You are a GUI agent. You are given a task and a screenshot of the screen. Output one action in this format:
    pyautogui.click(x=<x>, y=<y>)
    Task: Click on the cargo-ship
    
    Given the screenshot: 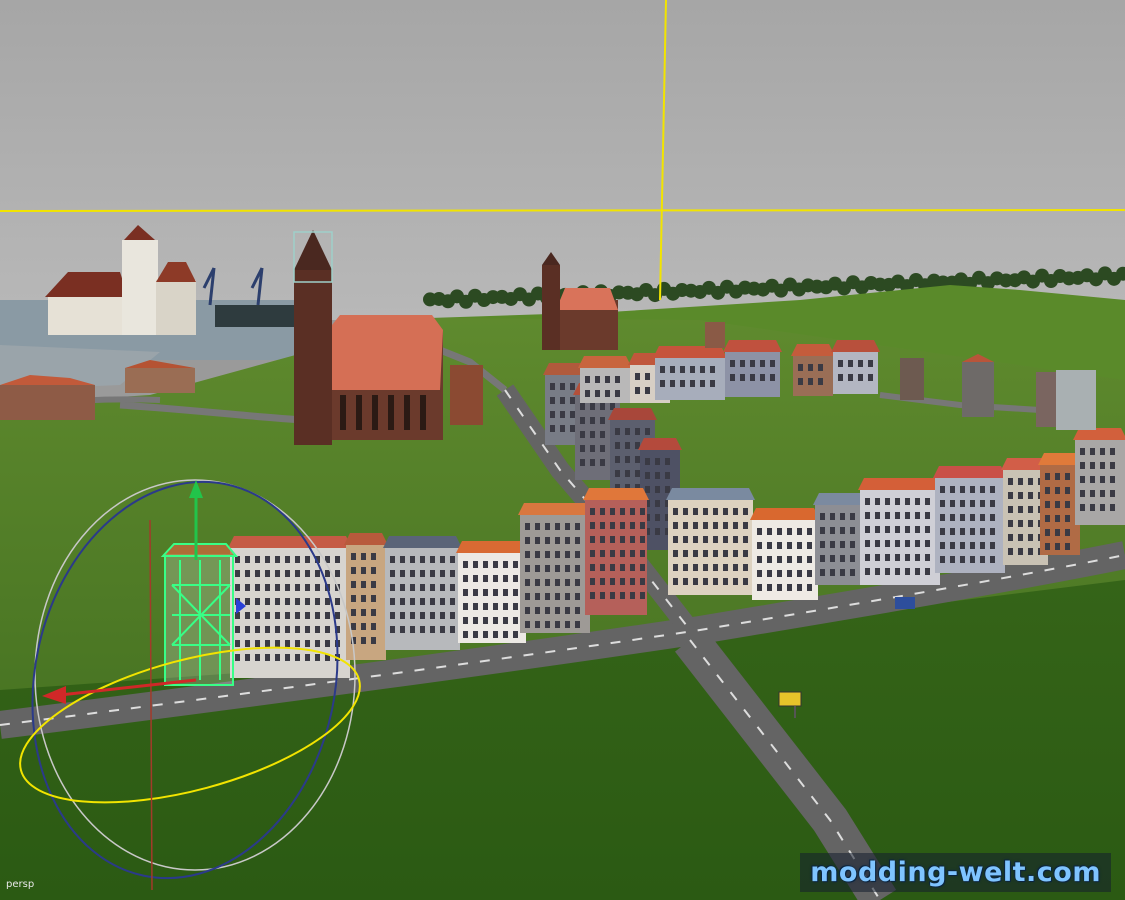 What is the action you would take?
    pyautogui.click(x=255, y=316)
    